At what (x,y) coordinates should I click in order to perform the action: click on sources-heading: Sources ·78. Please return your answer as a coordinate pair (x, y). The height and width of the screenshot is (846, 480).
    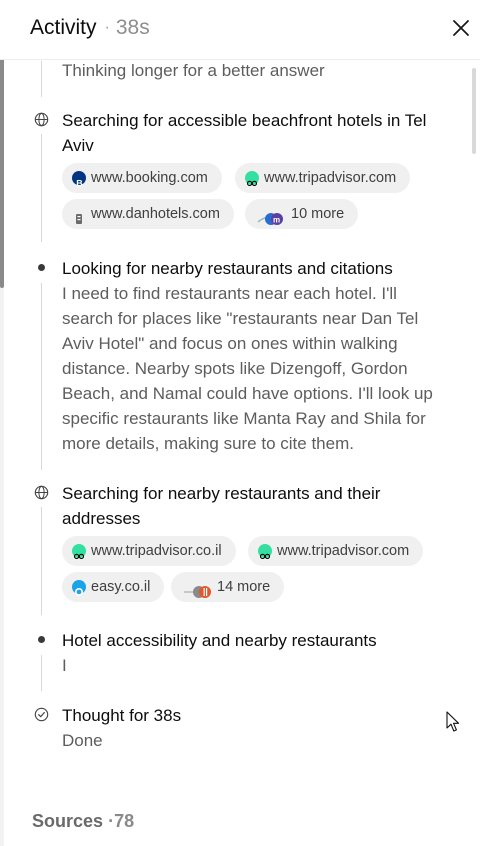
    Looking at the image, I should click on (83, 821).